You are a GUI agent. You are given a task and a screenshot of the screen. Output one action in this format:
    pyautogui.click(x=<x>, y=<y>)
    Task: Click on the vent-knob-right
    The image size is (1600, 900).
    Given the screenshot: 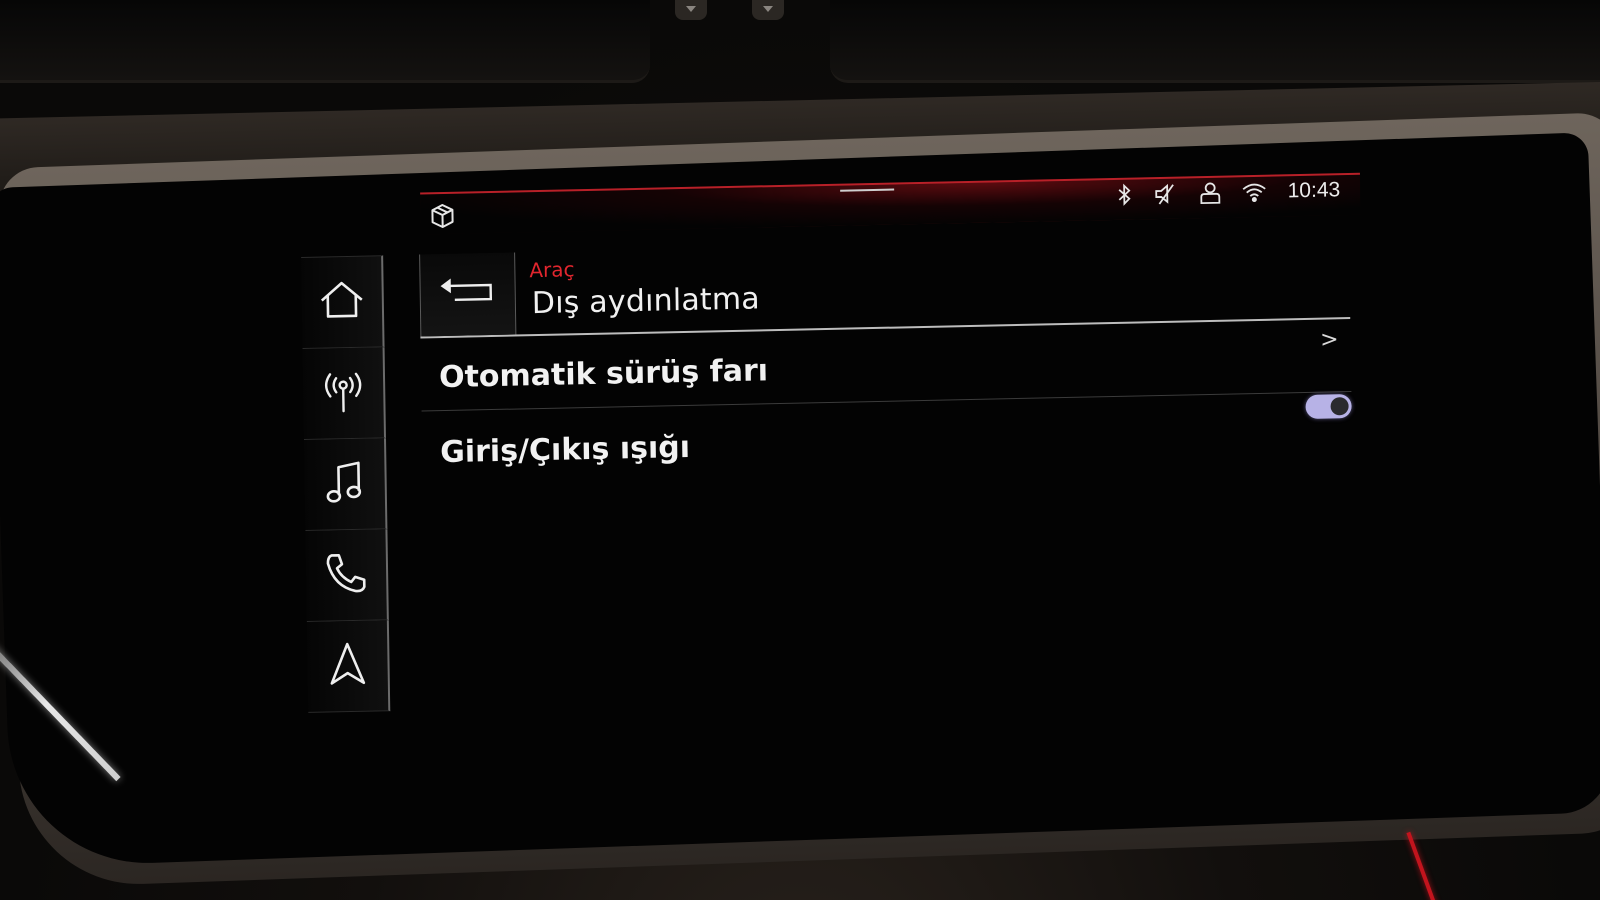 What is the action you would take?
    pyautogui.click(x=768, y=10)
    